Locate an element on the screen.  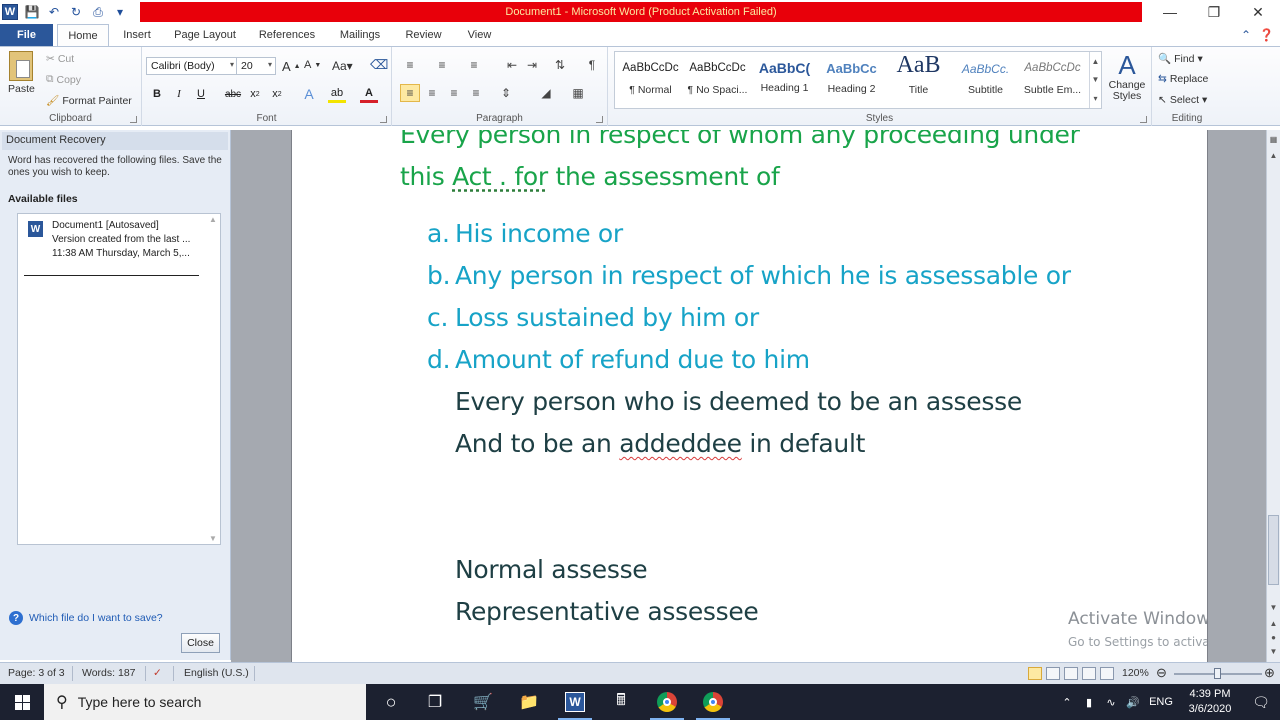
task-view-icon: ❐ is located at coordinates (435, 702).